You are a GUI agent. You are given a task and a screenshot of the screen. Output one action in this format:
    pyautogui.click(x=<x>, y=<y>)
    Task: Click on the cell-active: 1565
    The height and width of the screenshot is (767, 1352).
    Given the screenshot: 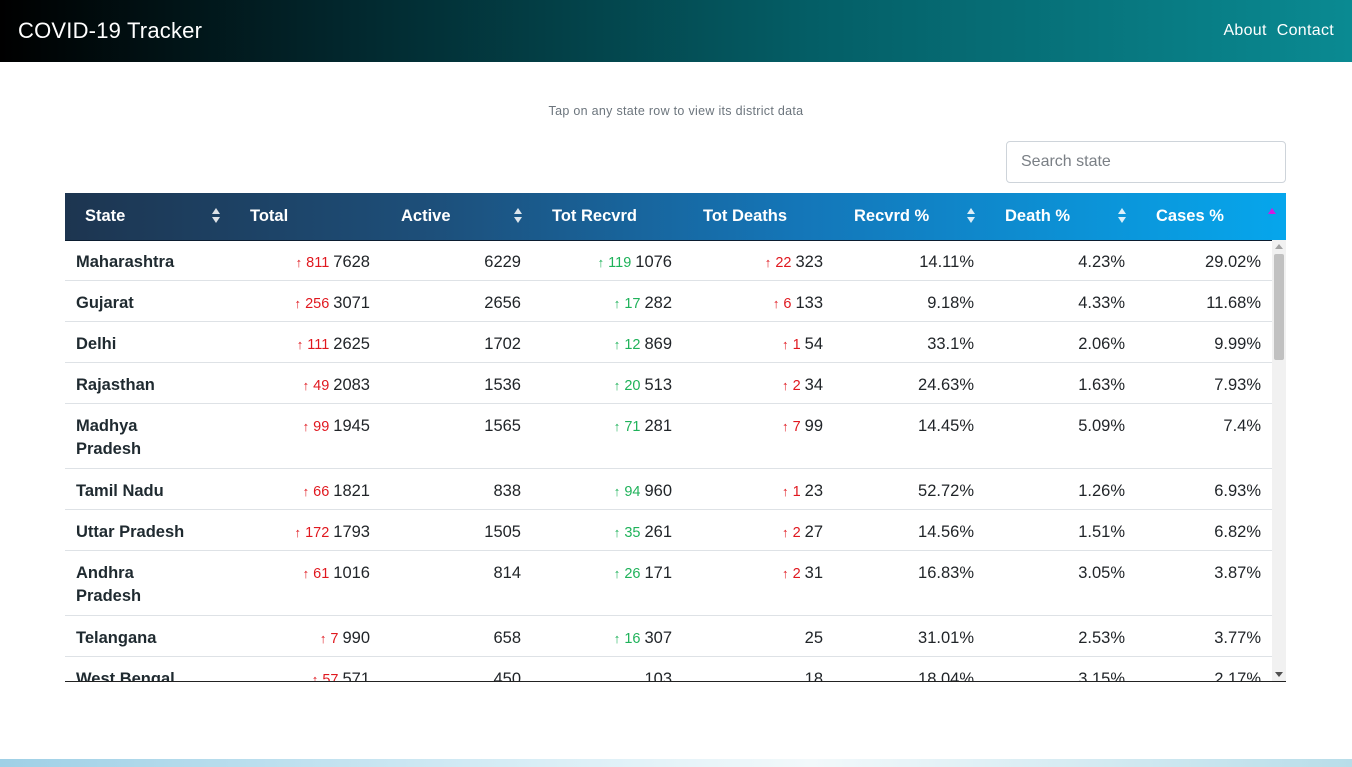 What is the action you would take?
    pyautogui.click(x=502, y=426)
    